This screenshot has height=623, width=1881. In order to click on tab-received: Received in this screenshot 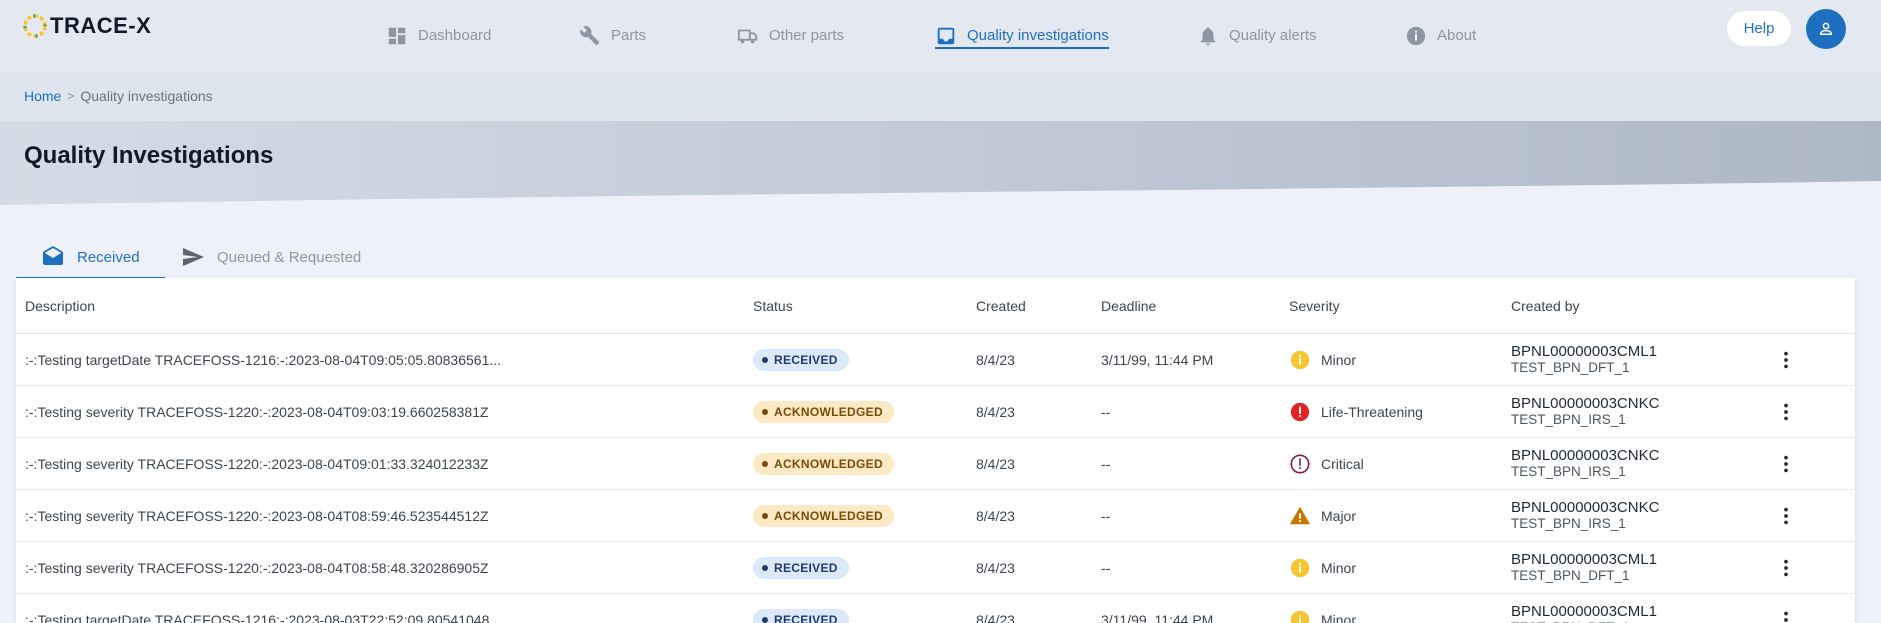, I will do `click(90, 257)`.